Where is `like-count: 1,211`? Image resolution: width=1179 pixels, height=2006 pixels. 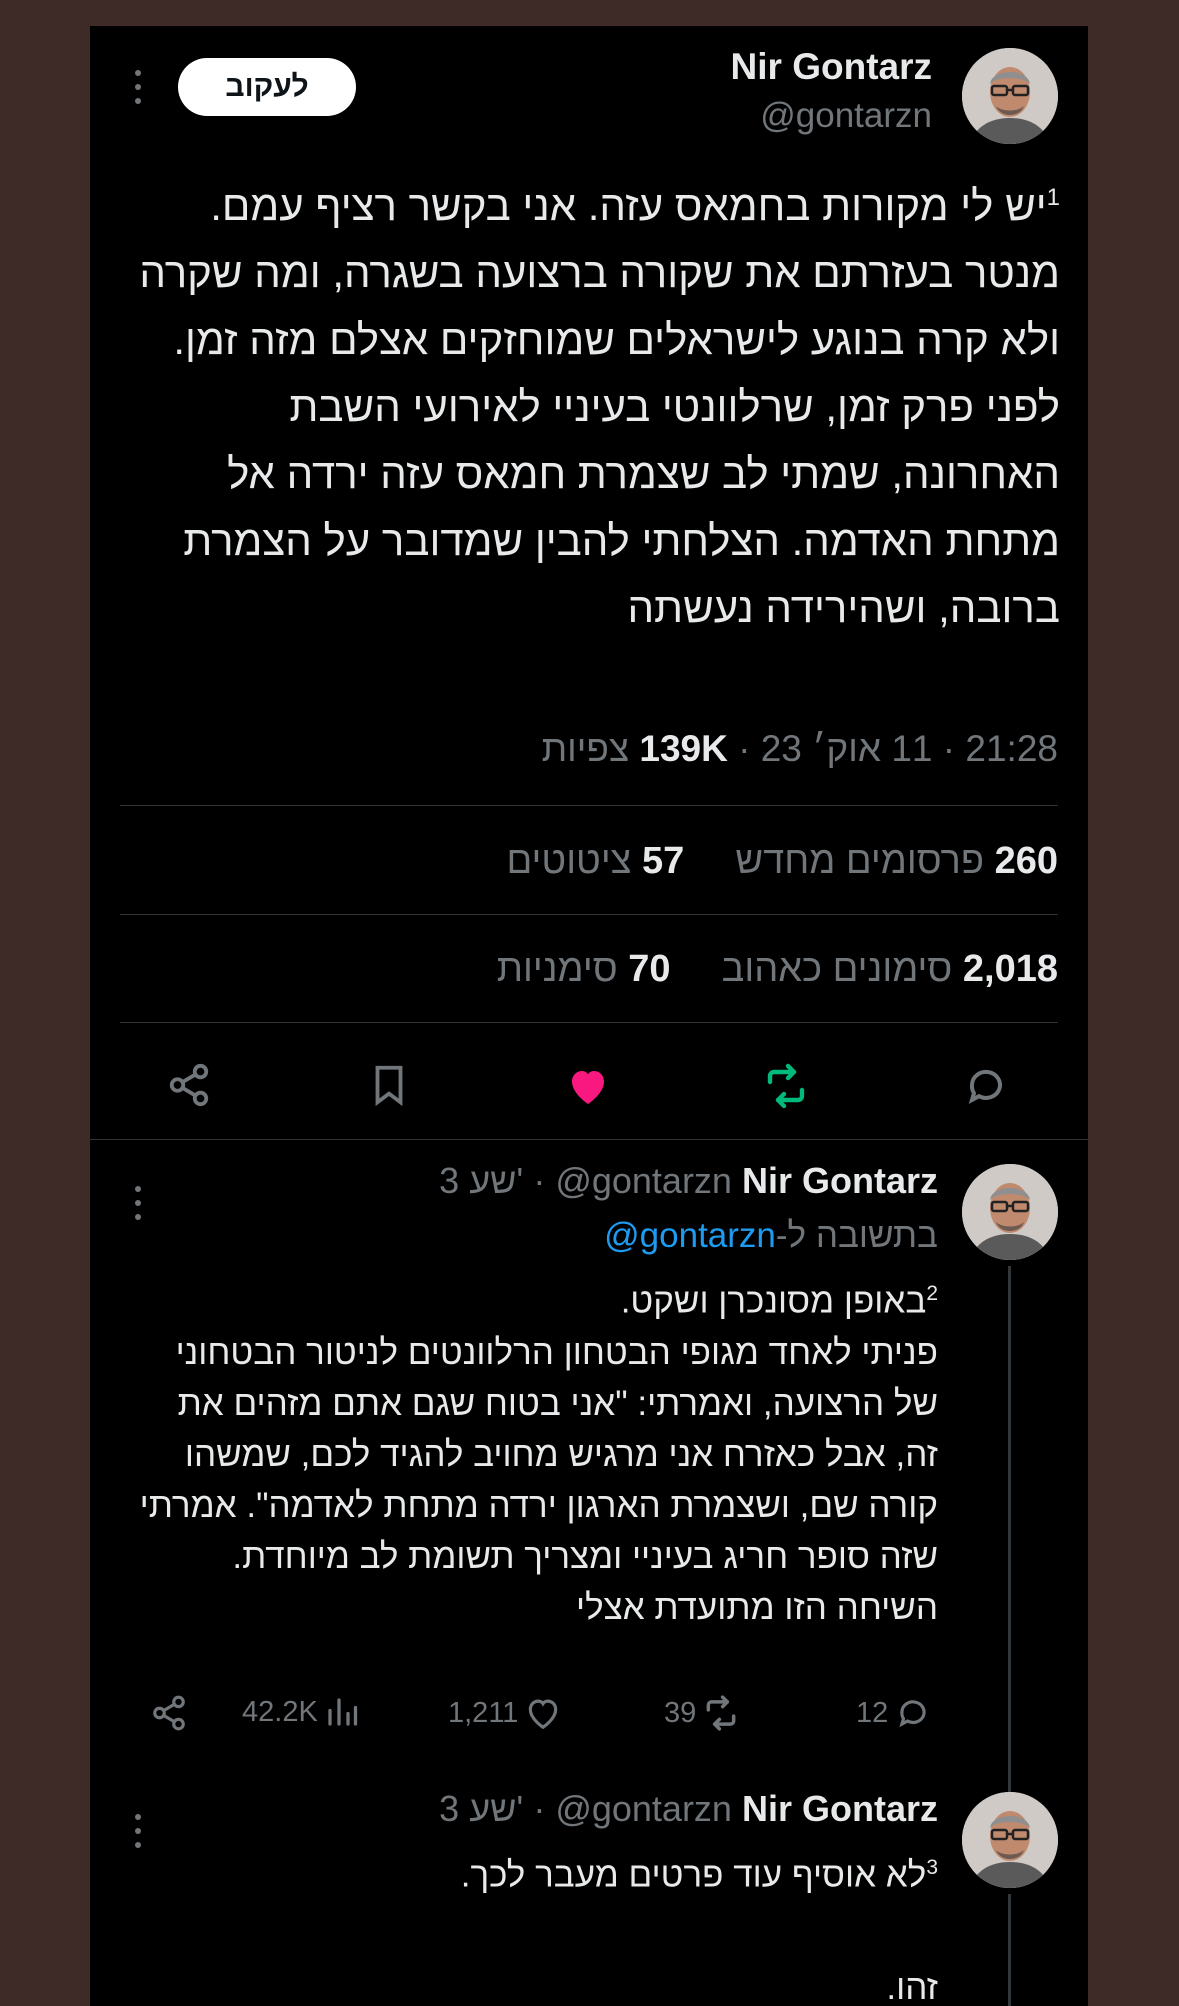
like-count: 1,211 is located at coordinates (505, 1713).